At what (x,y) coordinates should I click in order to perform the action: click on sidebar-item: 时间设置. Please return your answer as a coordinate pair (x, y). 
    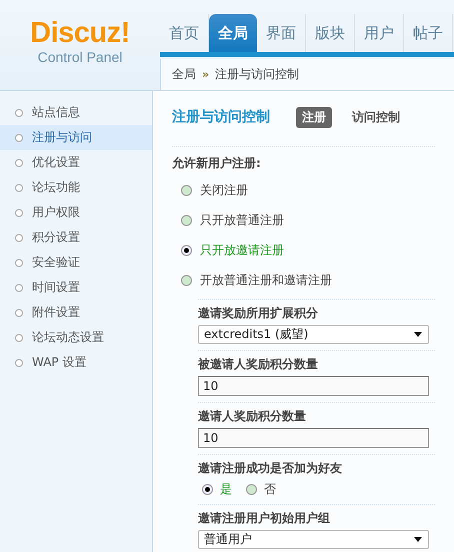
    Looking at the image, I should click on (76, 287).